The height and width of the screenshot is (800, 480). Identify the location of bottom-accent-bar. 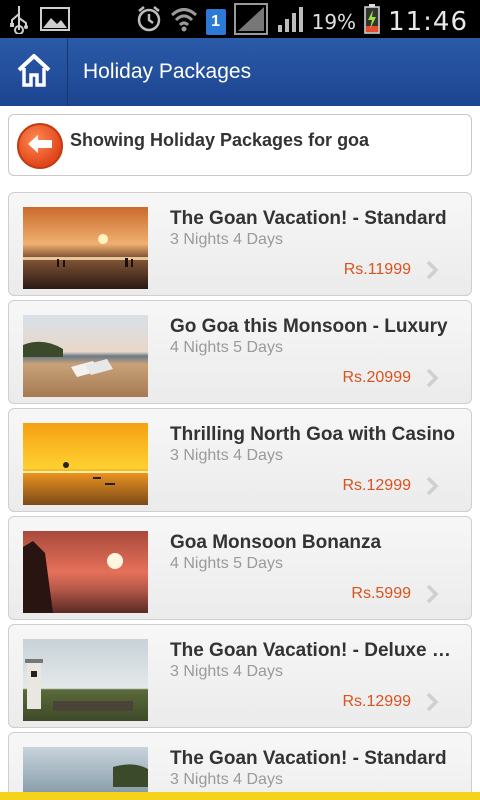
(240, 796).